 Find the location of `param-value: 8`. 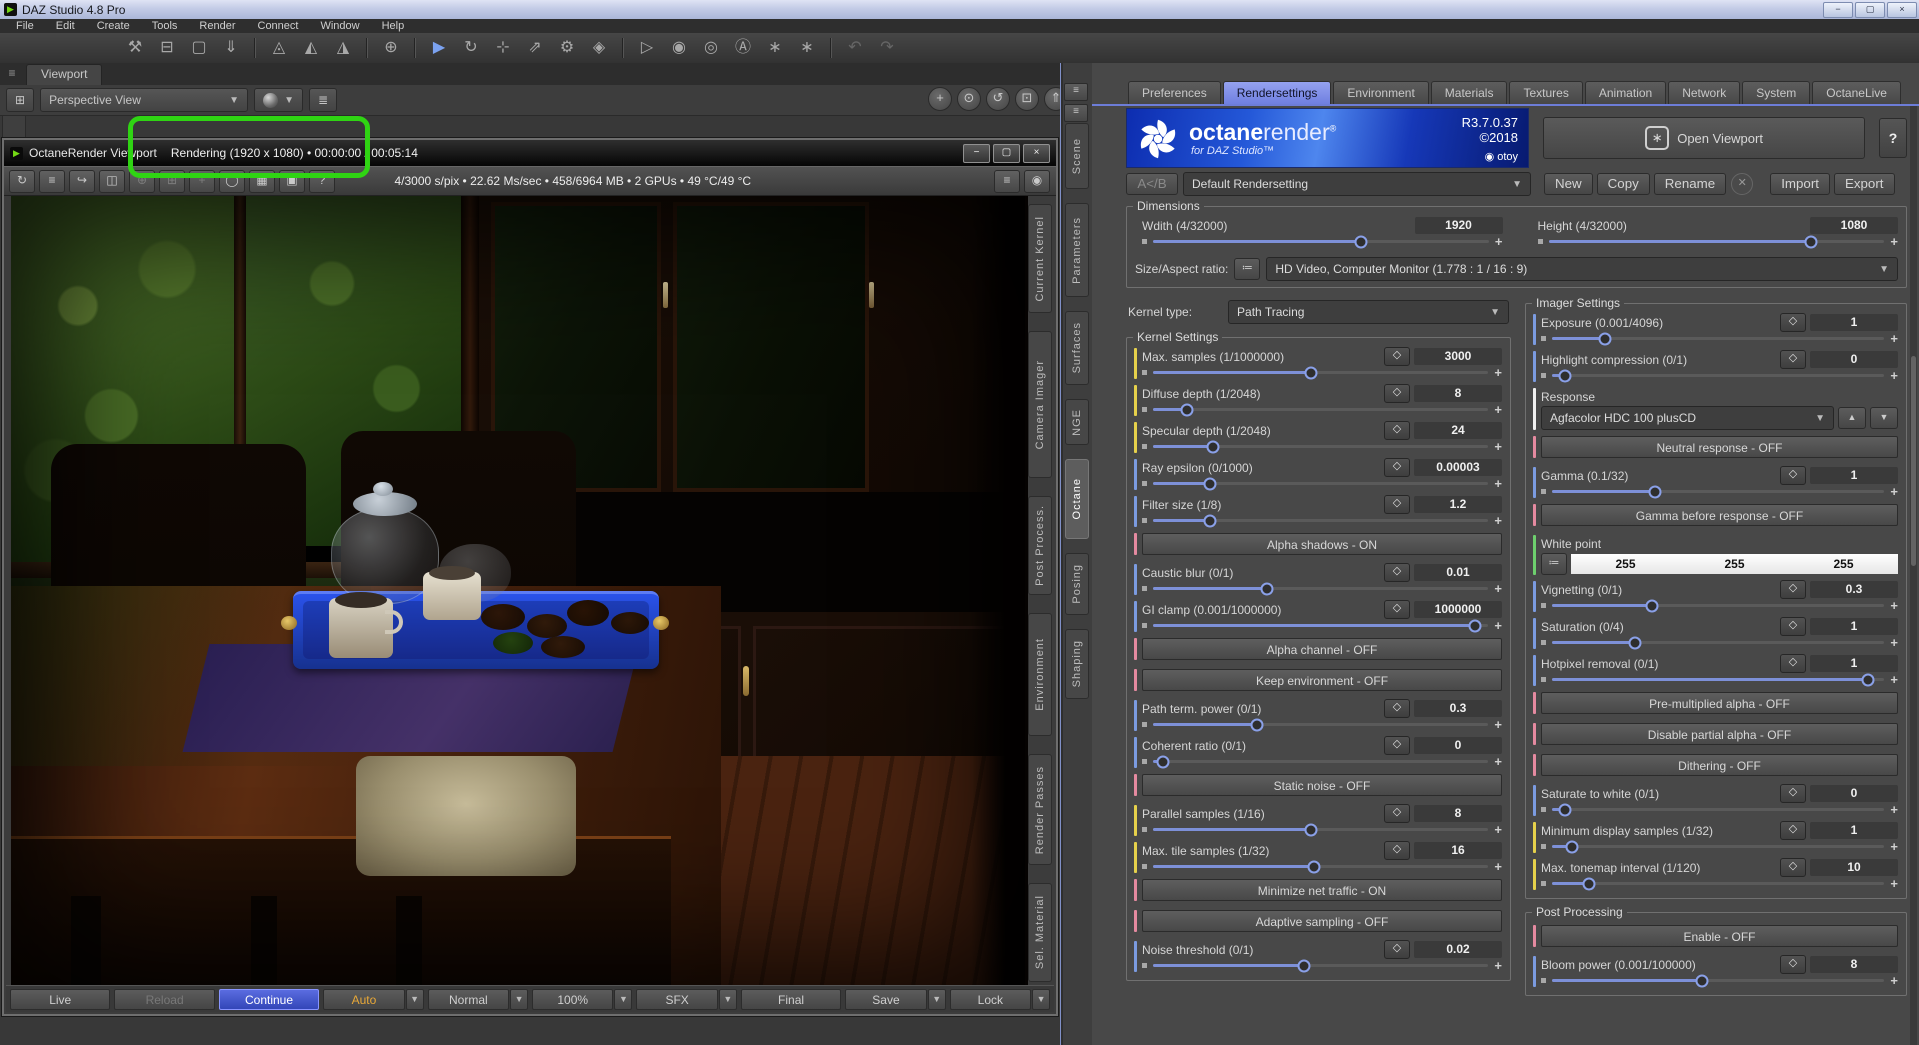

param-value: 8 is located at coordinates (1854, 964).